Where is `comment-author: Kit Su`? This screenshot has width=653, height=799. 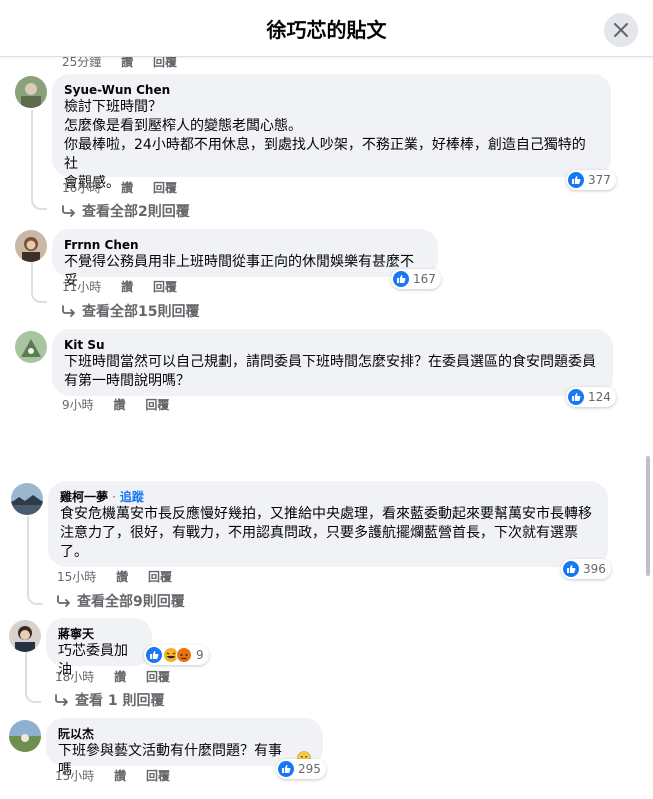
comment-author: Kit Su is located at coordinates (332, 345).